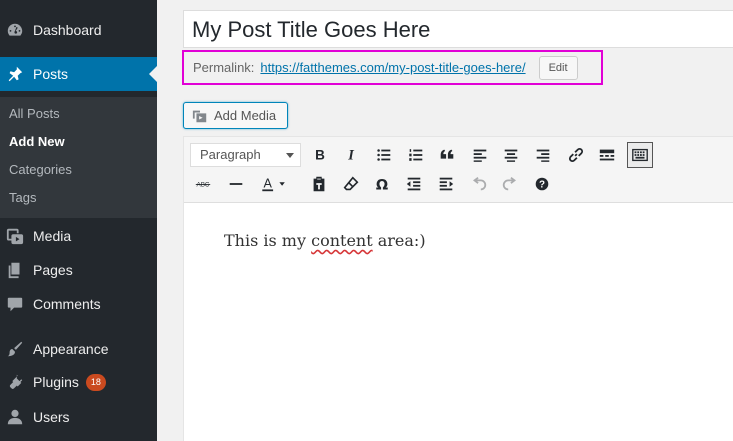 This screenshot has height=441, width=733. I want to click on menu-media: Media, so click(78, 236).